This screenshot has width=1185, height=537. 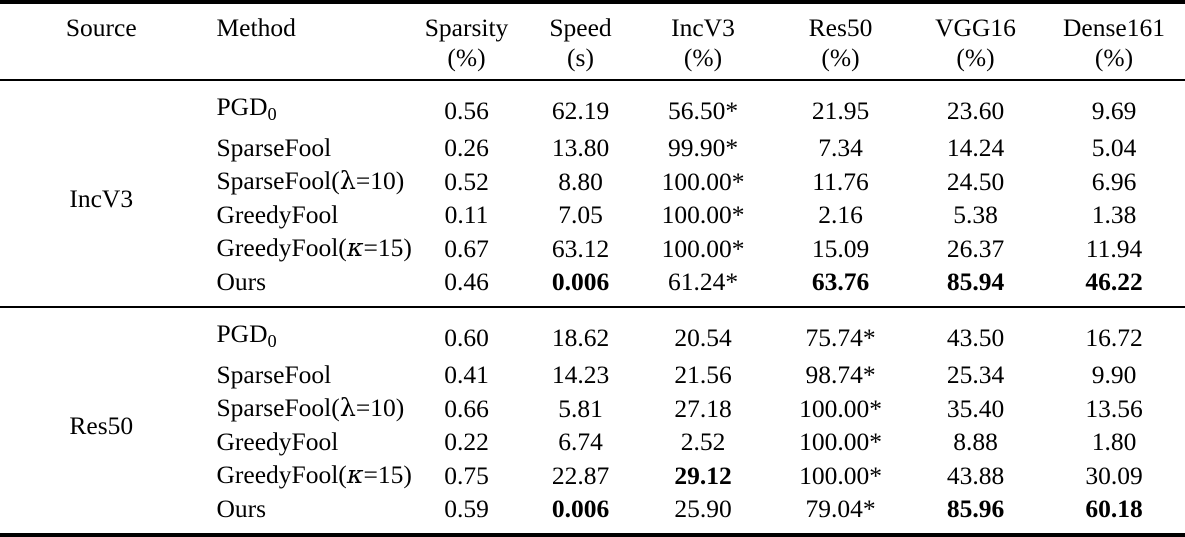 What do you see at coordinates (1114, 475) in the screenshot?
I see `cell-dense161: 30.09` at bounding box center [1114, 475].